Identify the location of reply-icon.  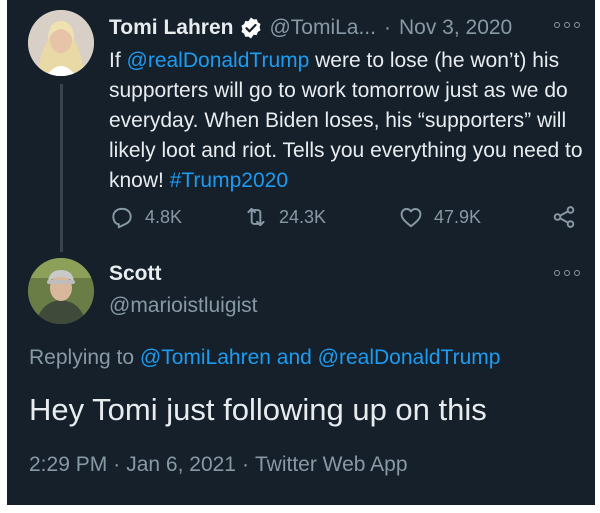
(122, 218).